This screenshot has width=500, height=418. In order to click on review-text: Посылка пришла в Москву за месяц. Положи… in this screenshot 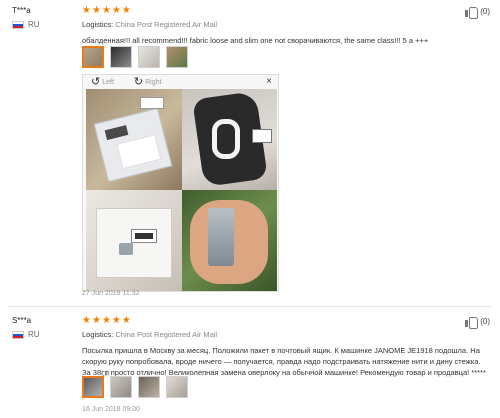, I will do `click(284, 361)`.